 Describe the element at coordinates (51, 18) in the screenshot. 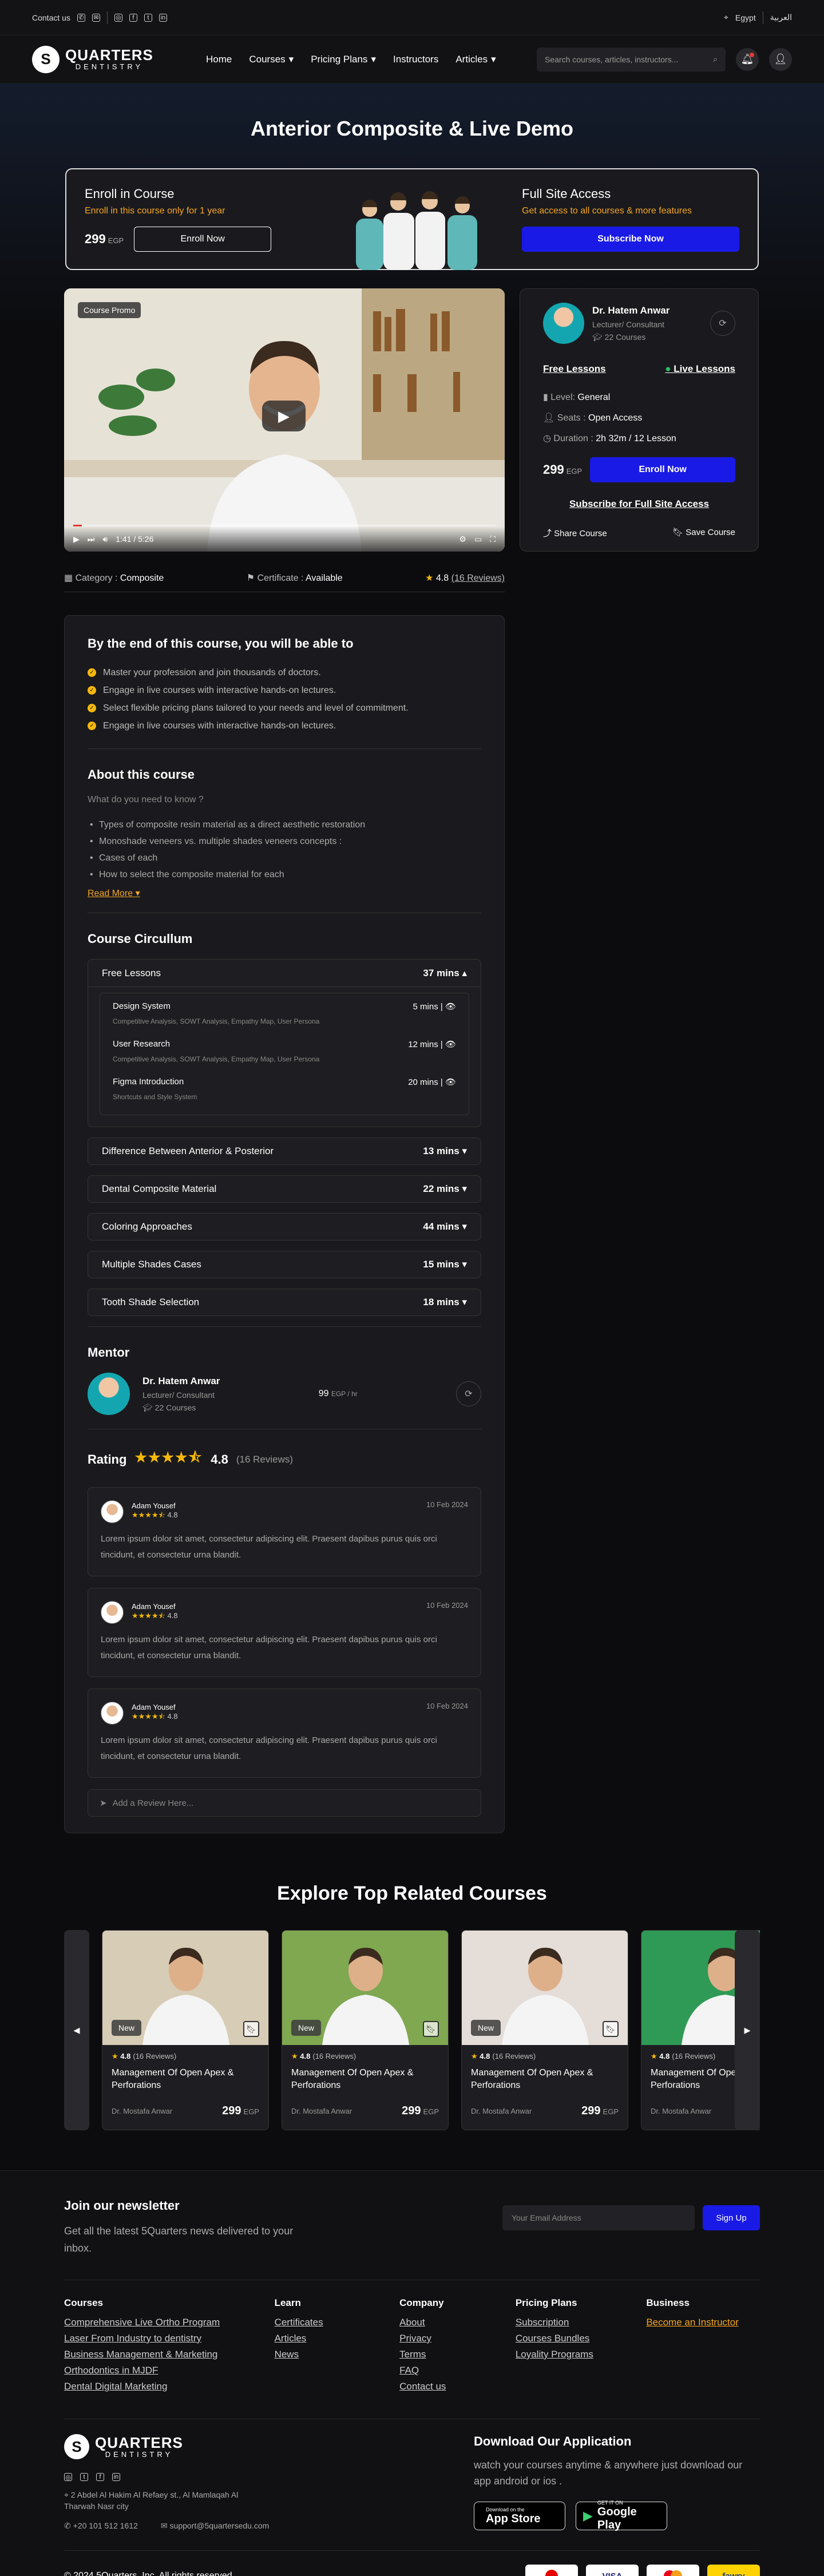

I see `contact-label: Contact us` at that location.